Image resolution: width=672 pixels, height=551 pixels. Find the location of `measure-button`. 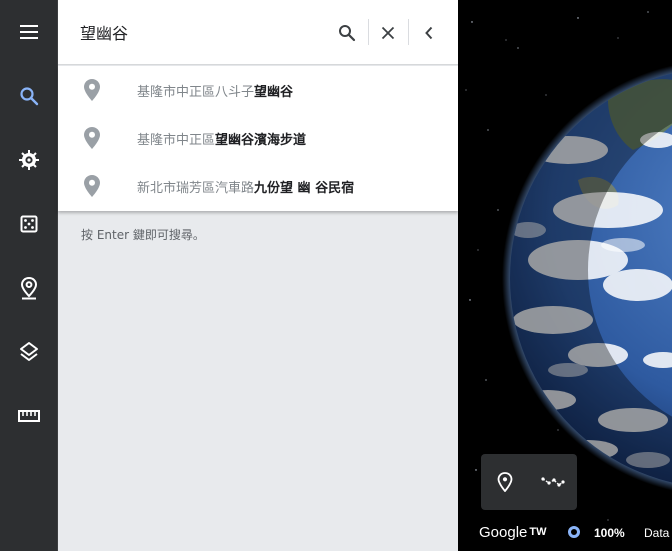

measure-button is located at coordinates (29, 416).